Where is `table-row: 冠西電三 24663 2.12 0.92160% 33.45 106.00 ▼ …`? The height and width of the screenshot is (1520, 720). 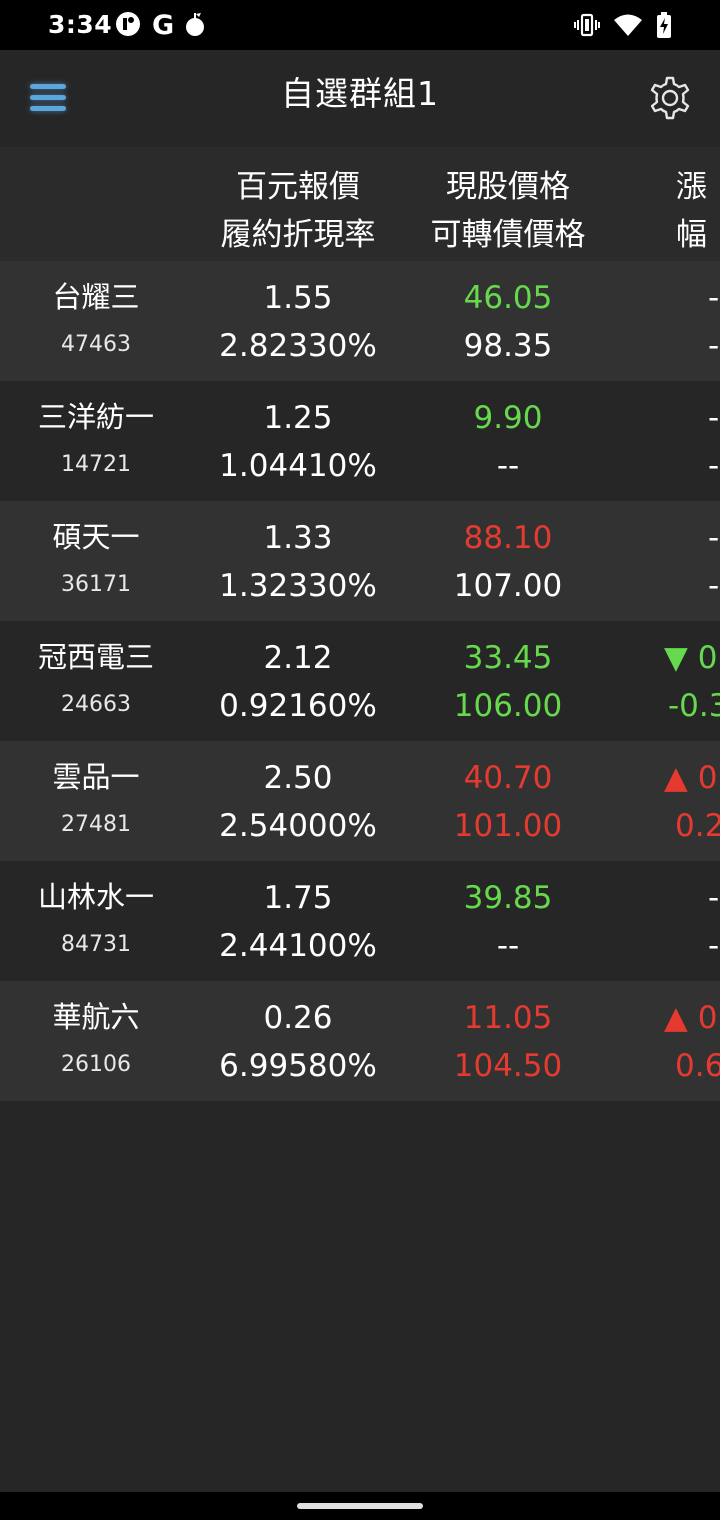
table-row: 冠西電三 24663 2.12 0.92160% 33.45 106.00 ▼ … is located at coordinates (360, 681).